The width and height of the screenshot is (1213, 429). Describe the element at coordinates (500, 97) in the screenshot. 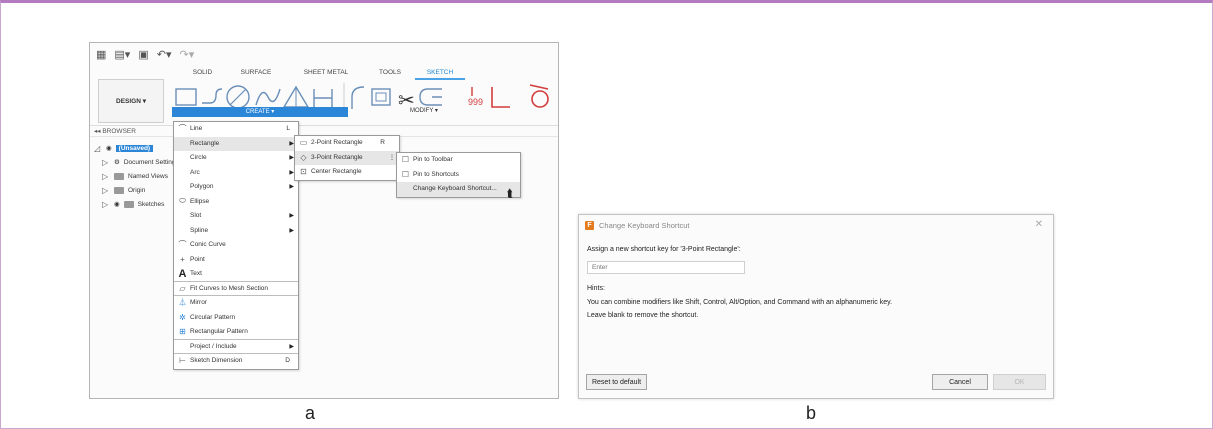

I see `perpendicular-constraint-icon` at that location.